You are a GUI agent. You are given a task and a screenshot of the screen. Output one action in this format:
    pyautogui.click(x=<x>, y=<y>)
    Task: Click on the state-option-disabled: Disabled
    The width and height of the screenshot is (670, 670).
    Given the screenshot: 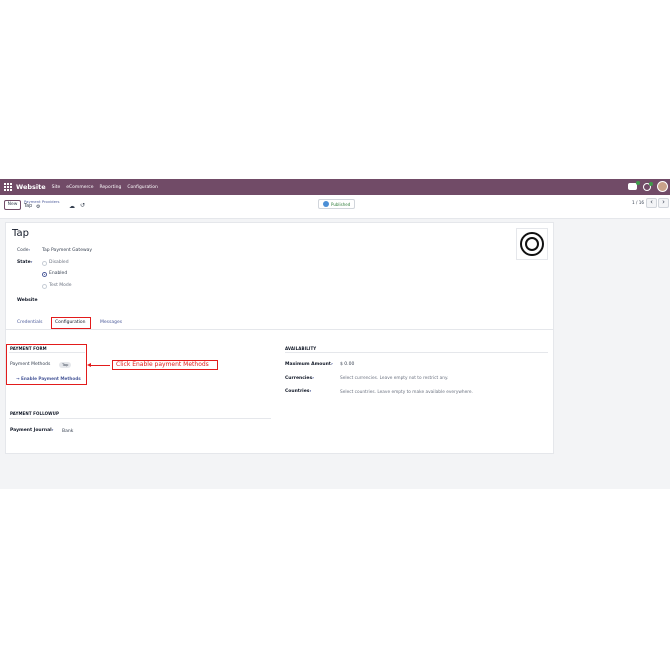 What is the action you would take?
    pyautogui.click(x=59, y=262)
    